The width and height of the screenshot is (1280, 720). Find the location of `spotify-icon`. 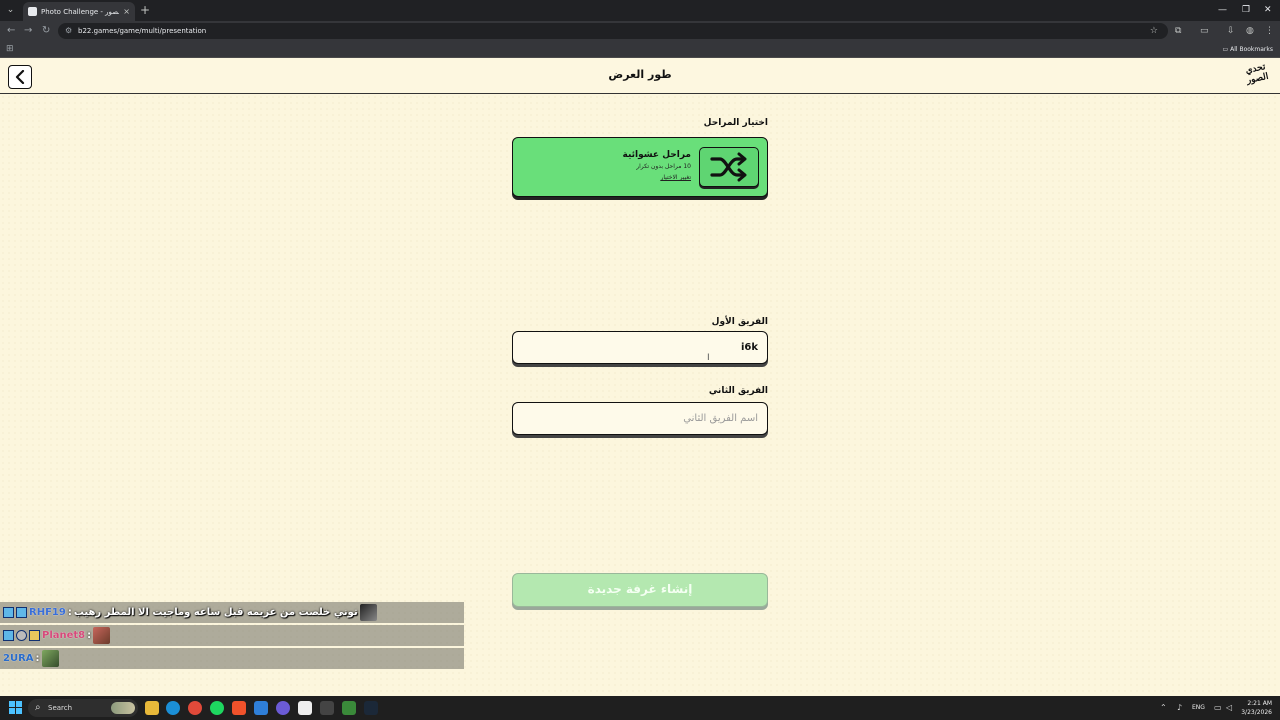

spotify-icon is located at coordinates (217, 708).